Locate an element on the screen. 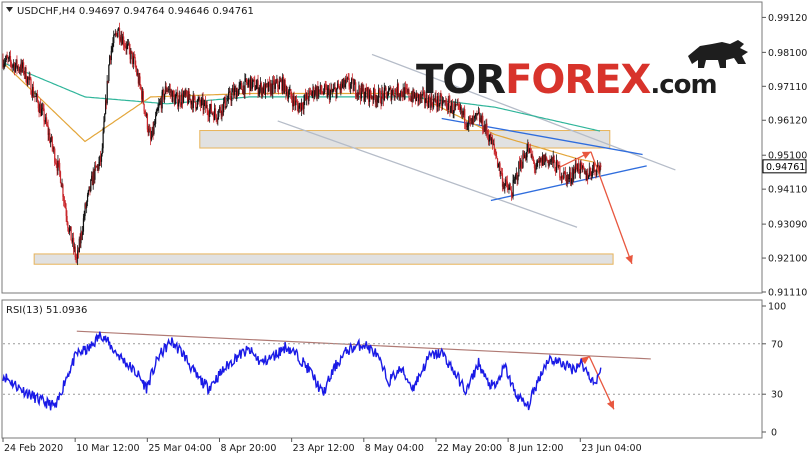  rsi-tick-label: 100 is located at coordinates (777, 307).